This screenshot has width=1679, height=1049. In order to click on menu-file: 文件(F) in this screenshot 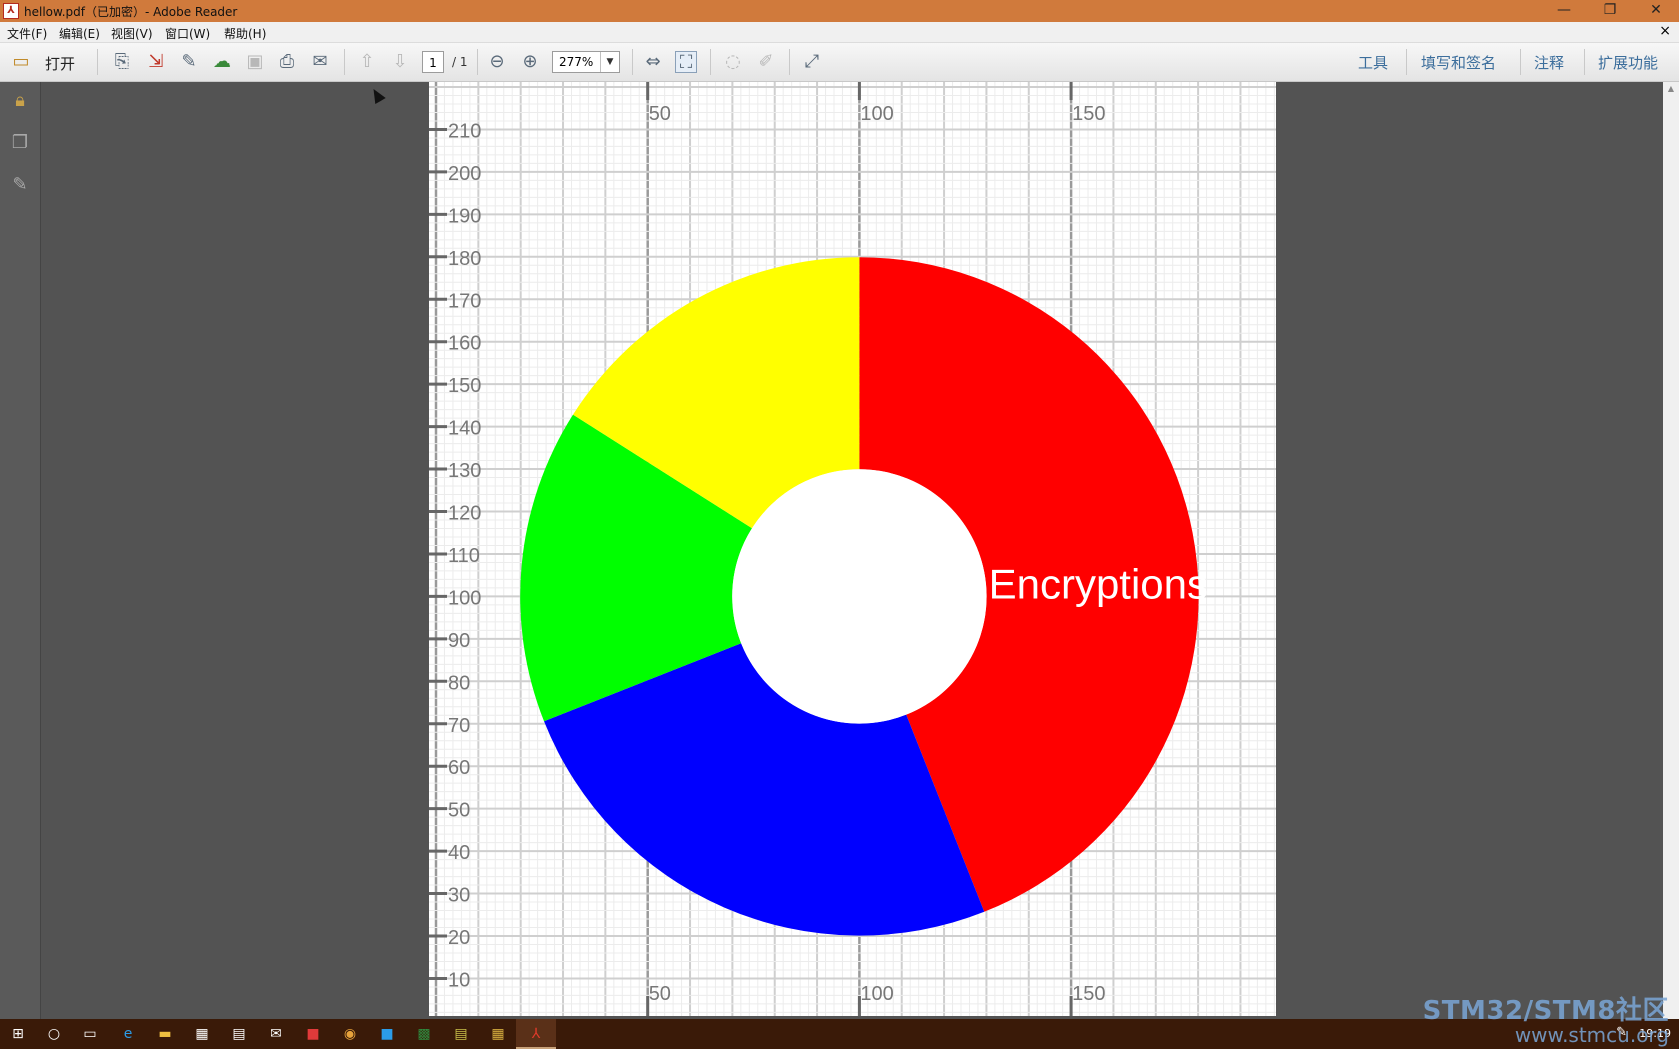, I will do `click(27, 33)`.